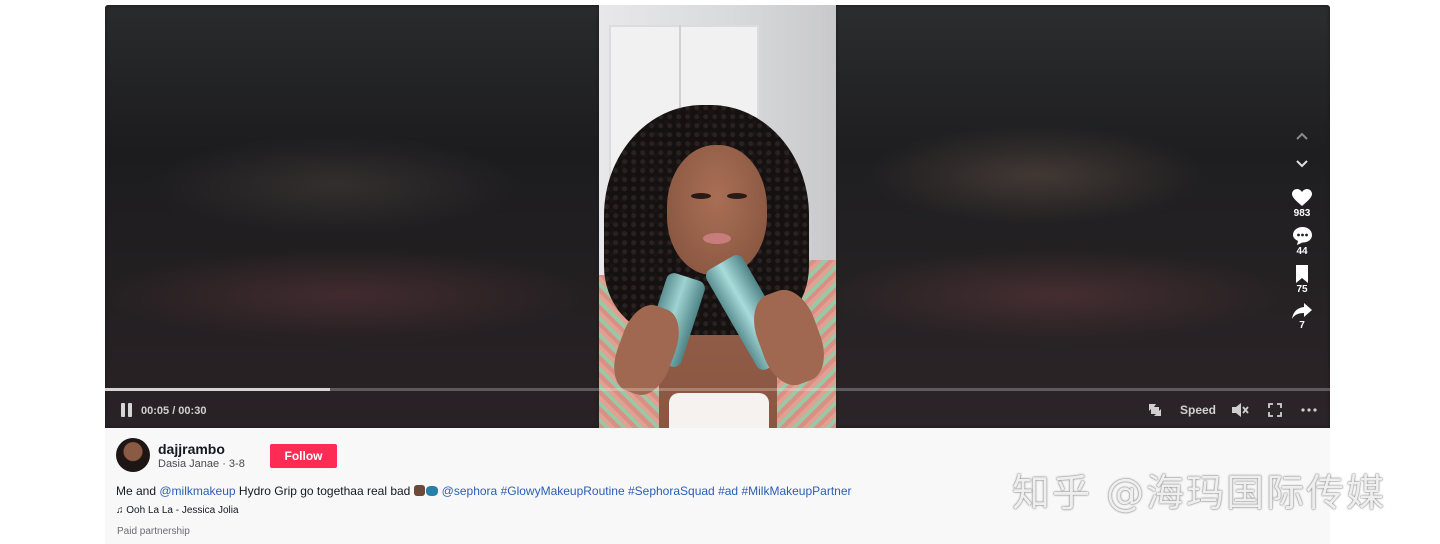  What do you see at coordinates (127, 410) in the screenshot?
I see `pause-button` at bounding box center [127, 410].